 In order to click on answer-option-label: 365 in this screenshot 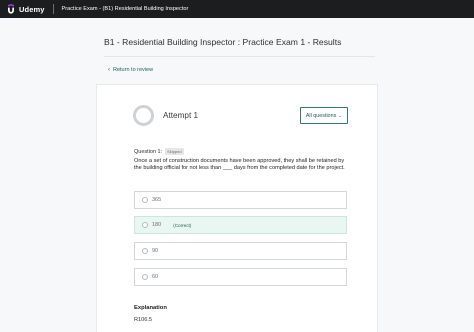, I will do `click(157, 200)`.